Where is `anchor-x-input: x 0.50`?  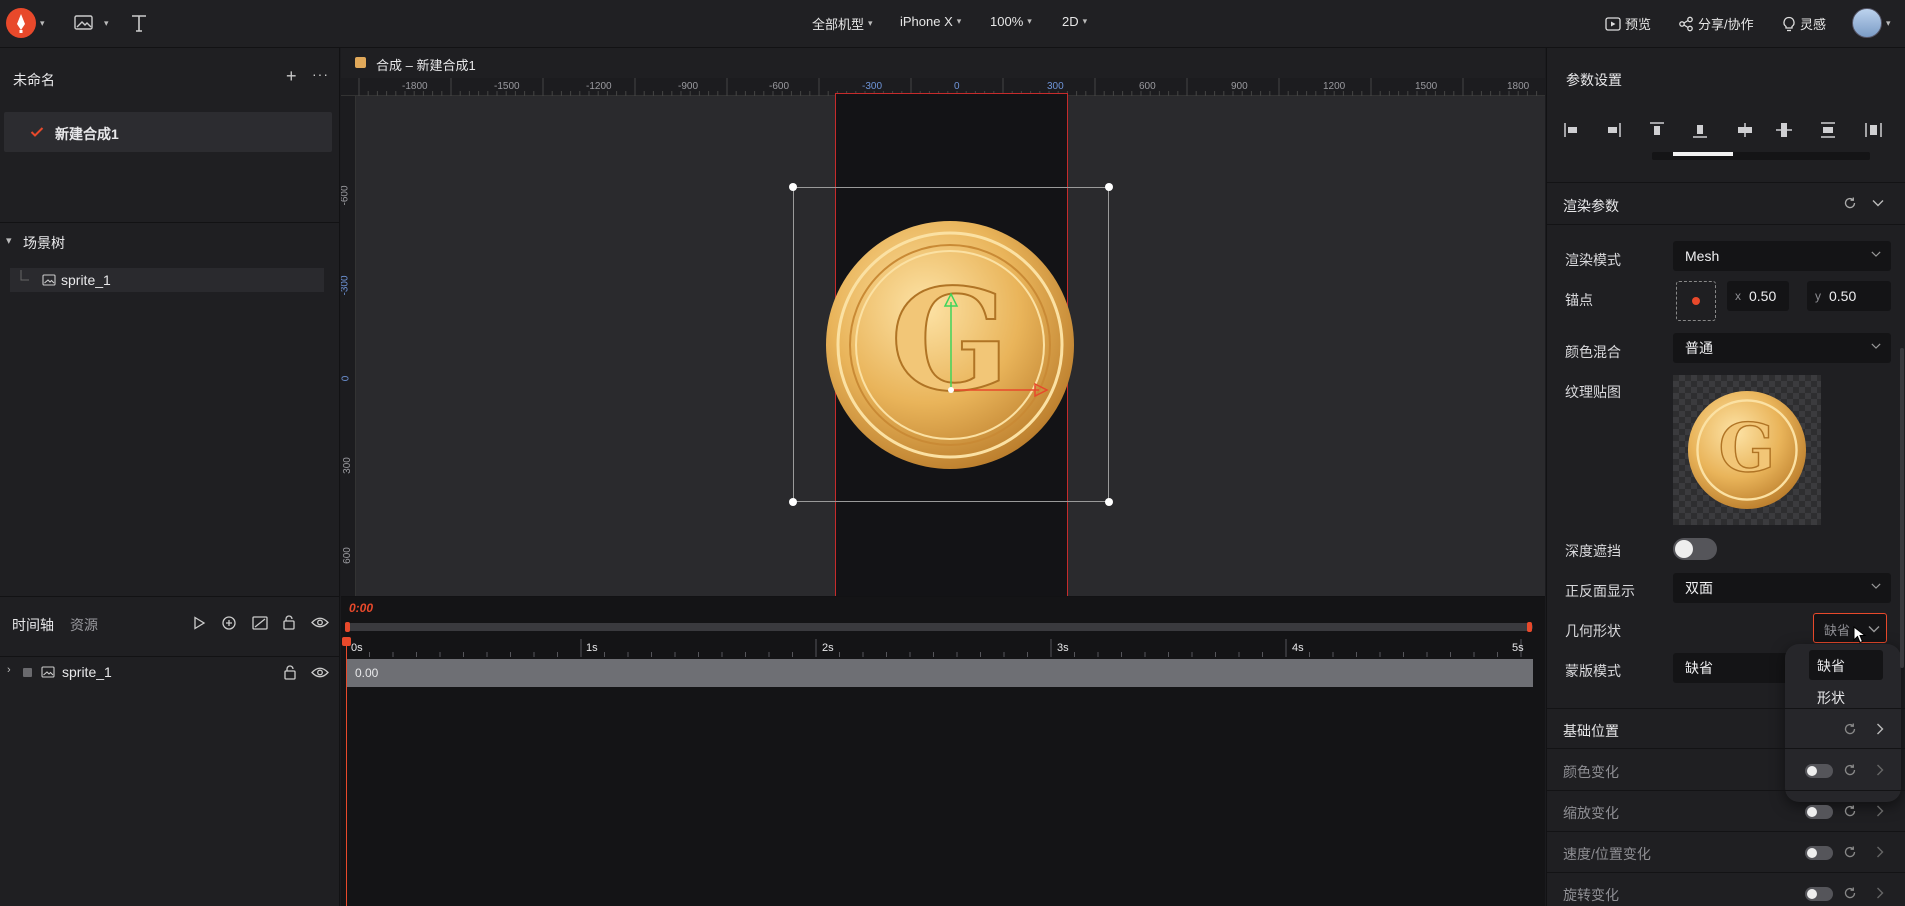 anchor-x-input: x 0.50 is located at coordinates (1758, 296).